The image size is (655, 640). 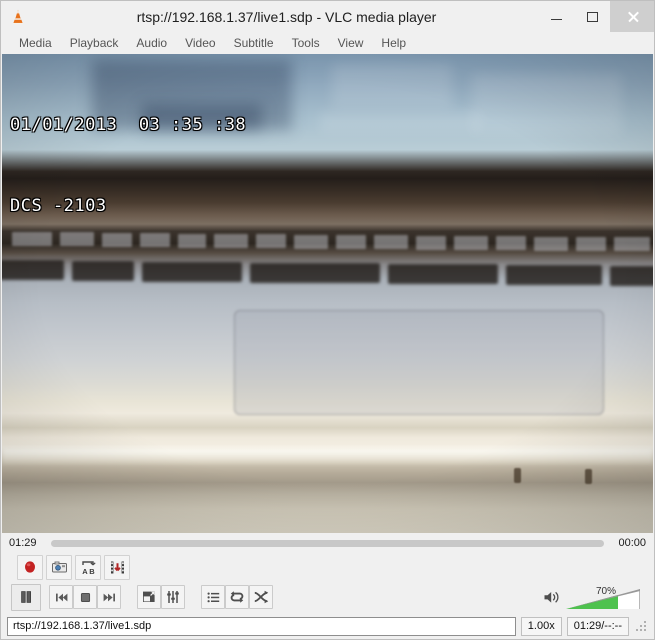 What do you see at coordinates (597, 626) in the screenshot?
I see `time-indicator: 01:29/--:--` at bounding box center [597, 626].